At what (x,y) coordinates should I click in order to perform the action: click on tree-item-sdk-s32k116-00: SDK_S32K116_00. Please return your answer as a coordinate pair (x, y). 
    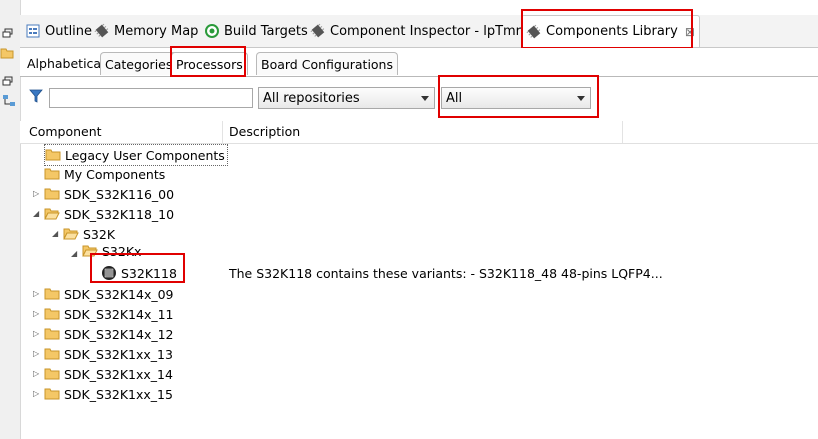
    Looking at the image, I should click on (109, 194).